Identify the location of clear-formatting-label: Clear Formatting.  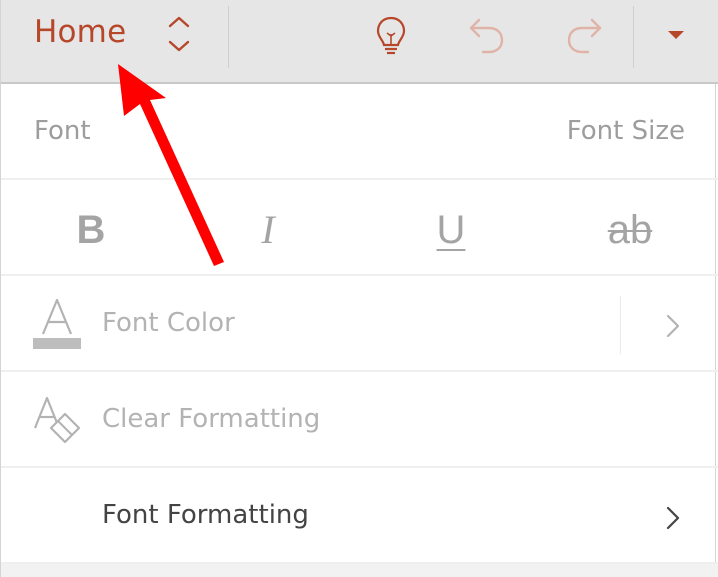
(211, 419).